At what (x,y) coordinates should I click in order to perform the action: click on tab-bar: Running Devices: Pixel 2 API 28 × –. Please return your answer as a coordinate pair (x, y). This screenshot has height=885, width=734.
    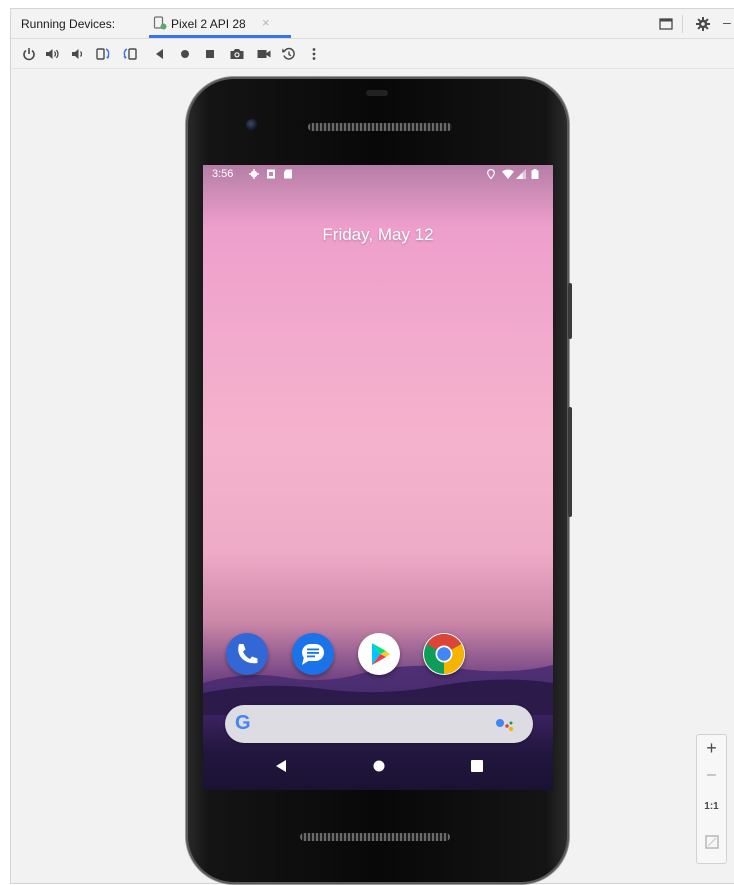
    Looking at the image, I should click on (372, 24).